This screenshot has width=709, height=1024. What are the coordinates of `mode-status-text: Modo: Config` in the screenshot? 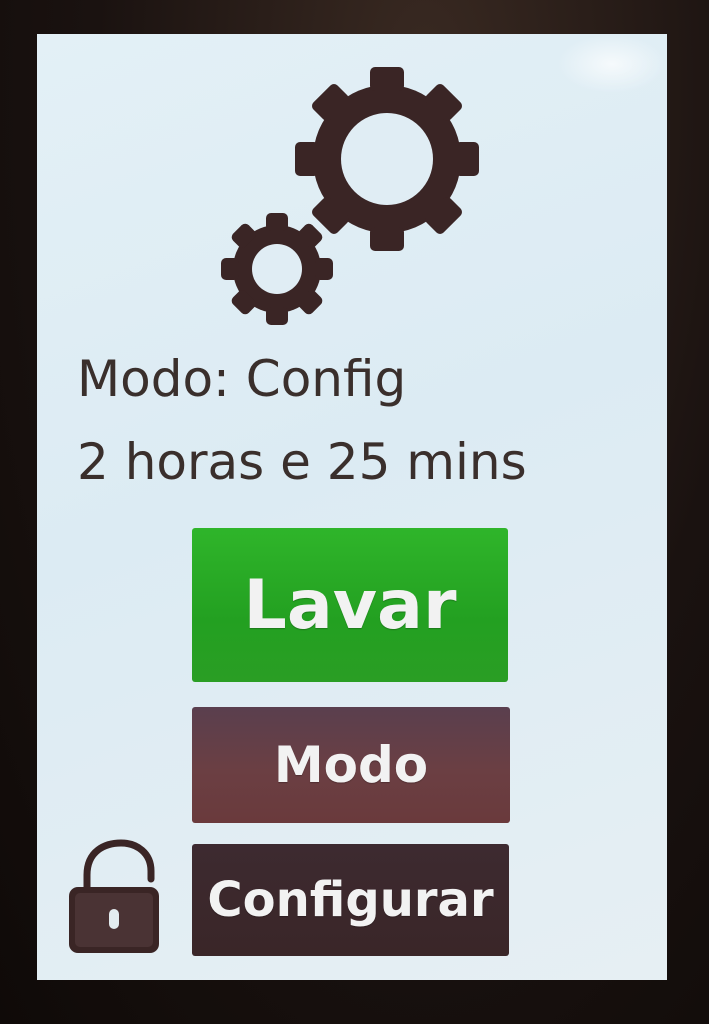 It's located at (242, 379).